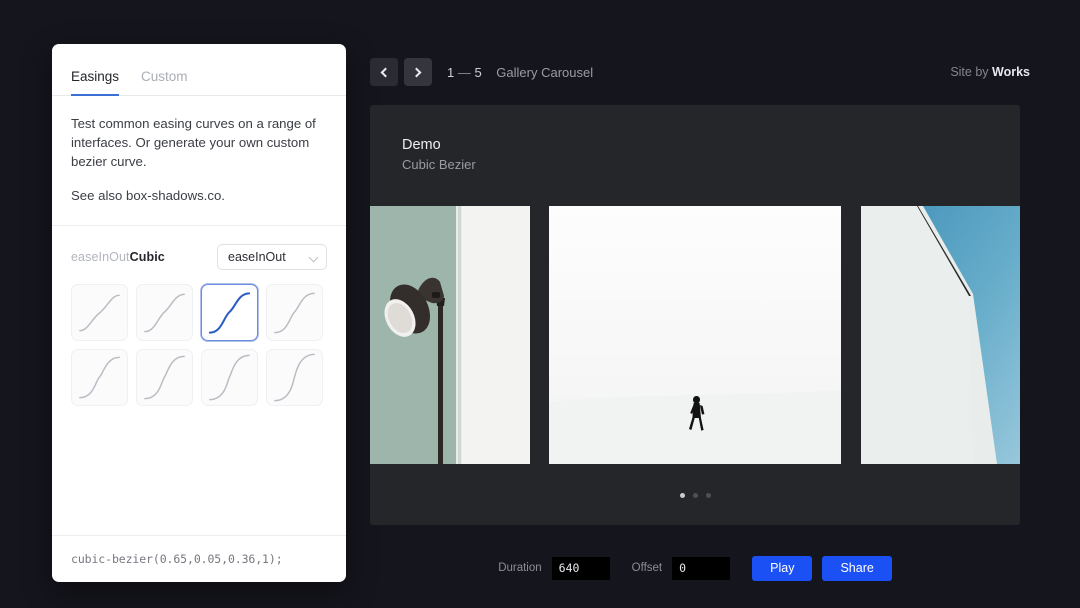 This screenshot has height=608, width=1080. What do you see at coordinates (100, 257) in the screenshot?
I see `easing-name-prefix: easeInOut` at bounding box center [100, 257].